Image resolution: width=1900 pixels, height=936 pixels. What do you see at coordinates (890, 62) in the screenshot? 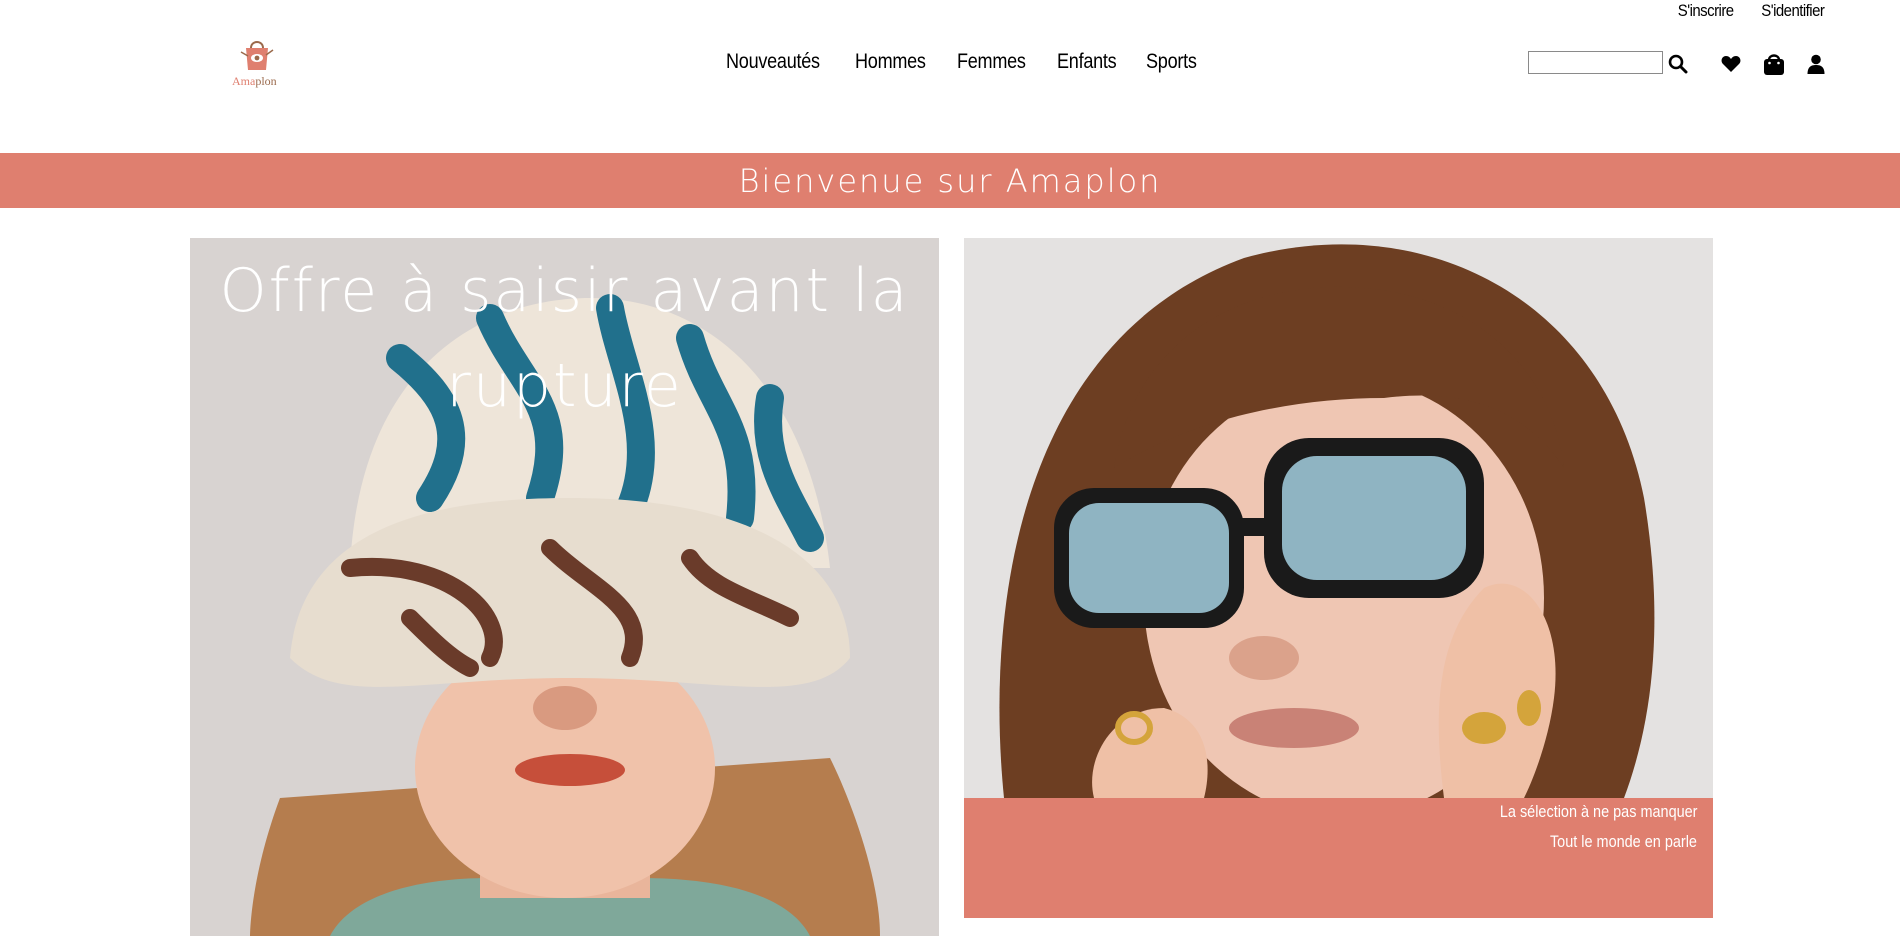
I see `nav-item-hommes: Hommes` at bounding box center [890, 62].